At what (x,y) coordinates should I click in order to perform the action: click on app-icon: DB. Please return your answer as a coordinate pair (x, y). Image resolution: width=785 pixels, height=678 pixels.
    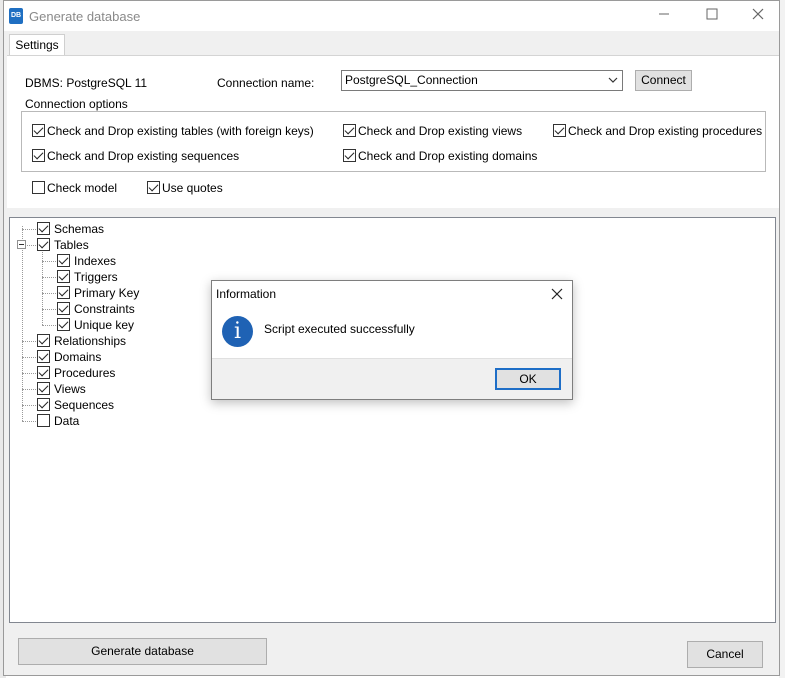
    Looking at the image, I should click on (16, 16).